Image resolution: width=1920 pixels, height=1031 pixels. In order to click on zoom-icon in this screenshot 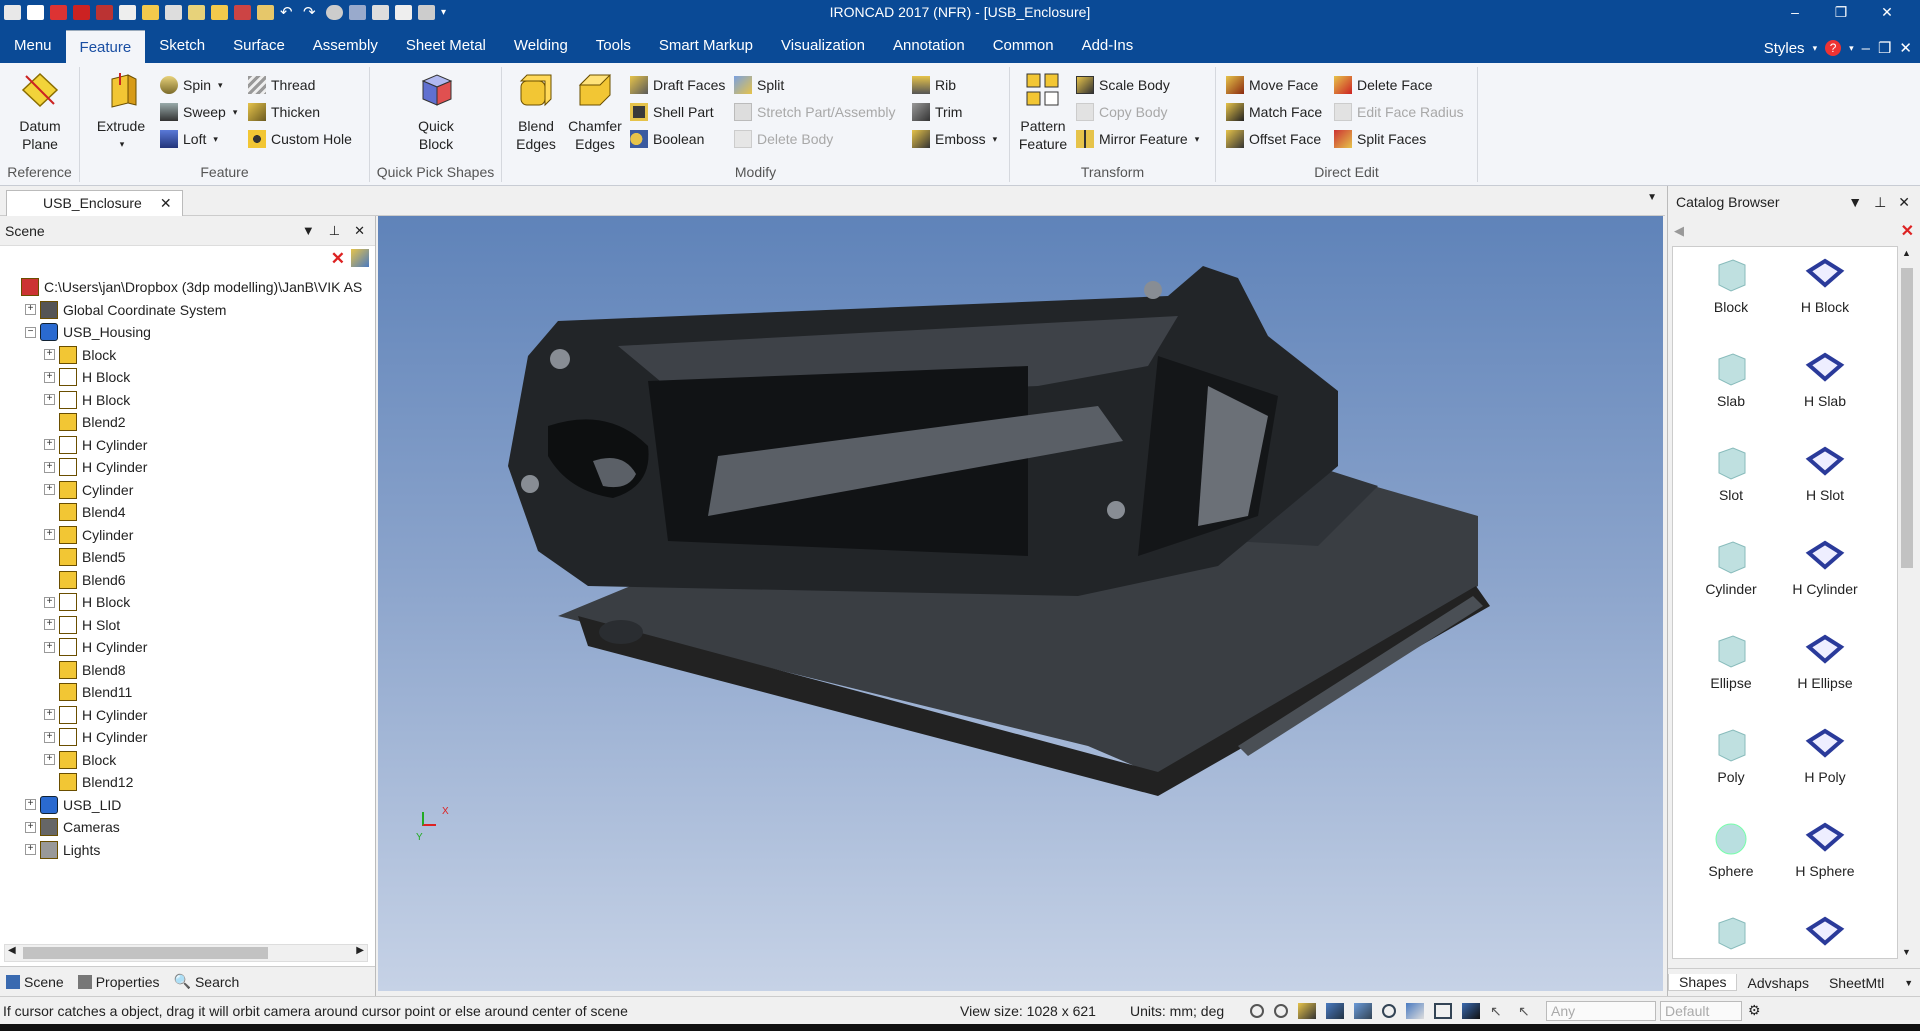, I will do `click(1257, 1010)`.